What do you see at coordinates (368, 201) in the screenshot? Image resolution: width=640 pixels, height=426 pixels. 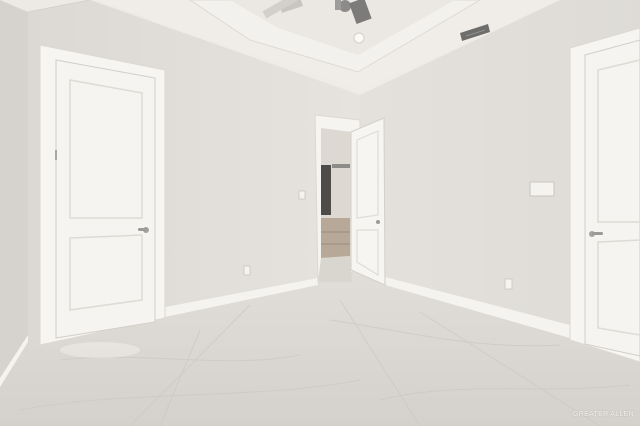 I see `bathroom-door-open` at bounding box center [368, 201].